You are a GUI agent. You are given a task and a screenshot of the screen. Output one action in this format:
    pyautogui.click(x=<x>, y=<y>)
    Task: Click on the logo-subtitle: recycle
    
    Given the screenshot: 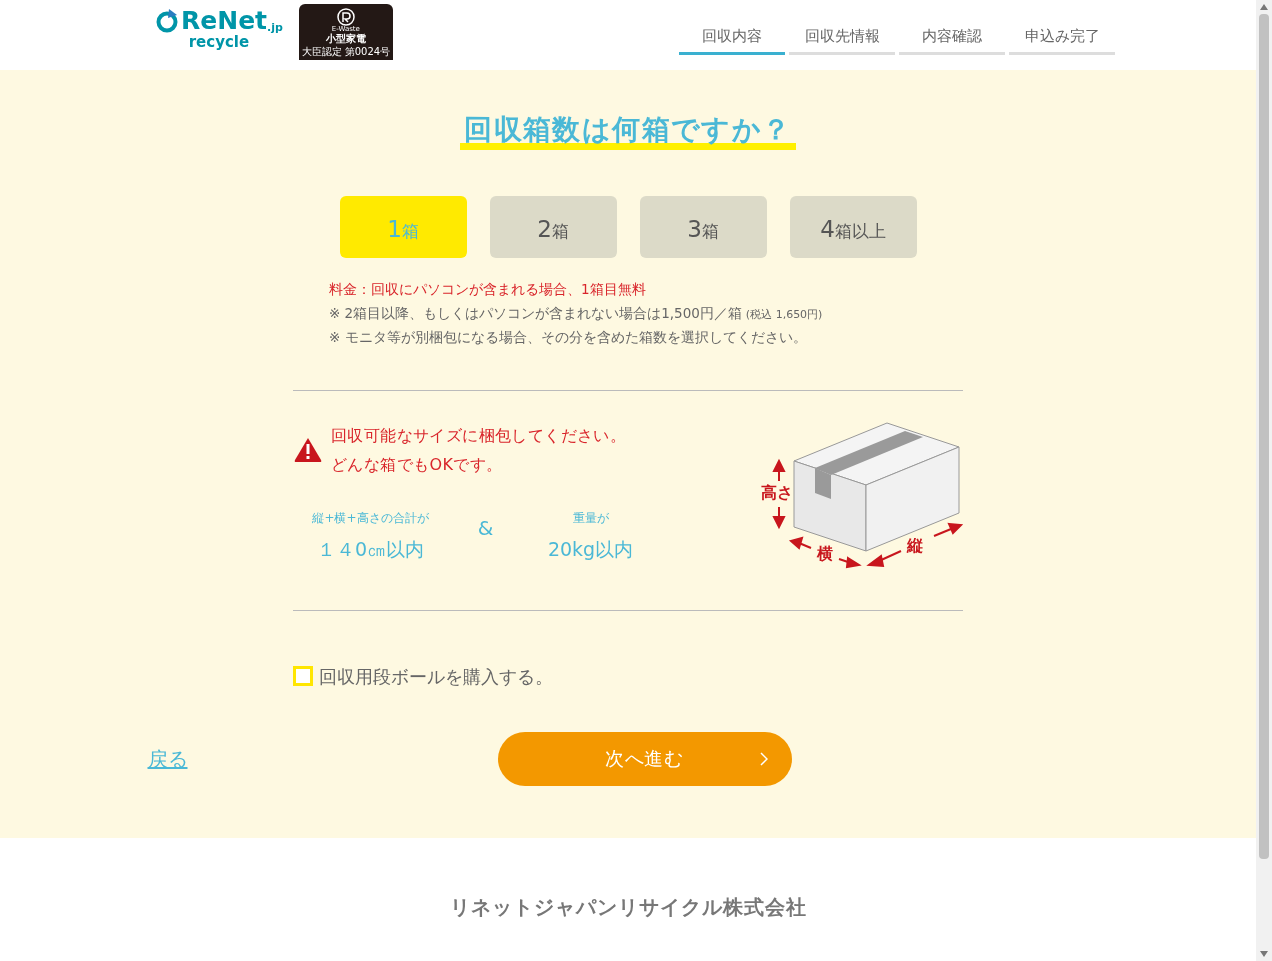 What is the action you would take?
    pyautogui.click(x=219, y=42)
    